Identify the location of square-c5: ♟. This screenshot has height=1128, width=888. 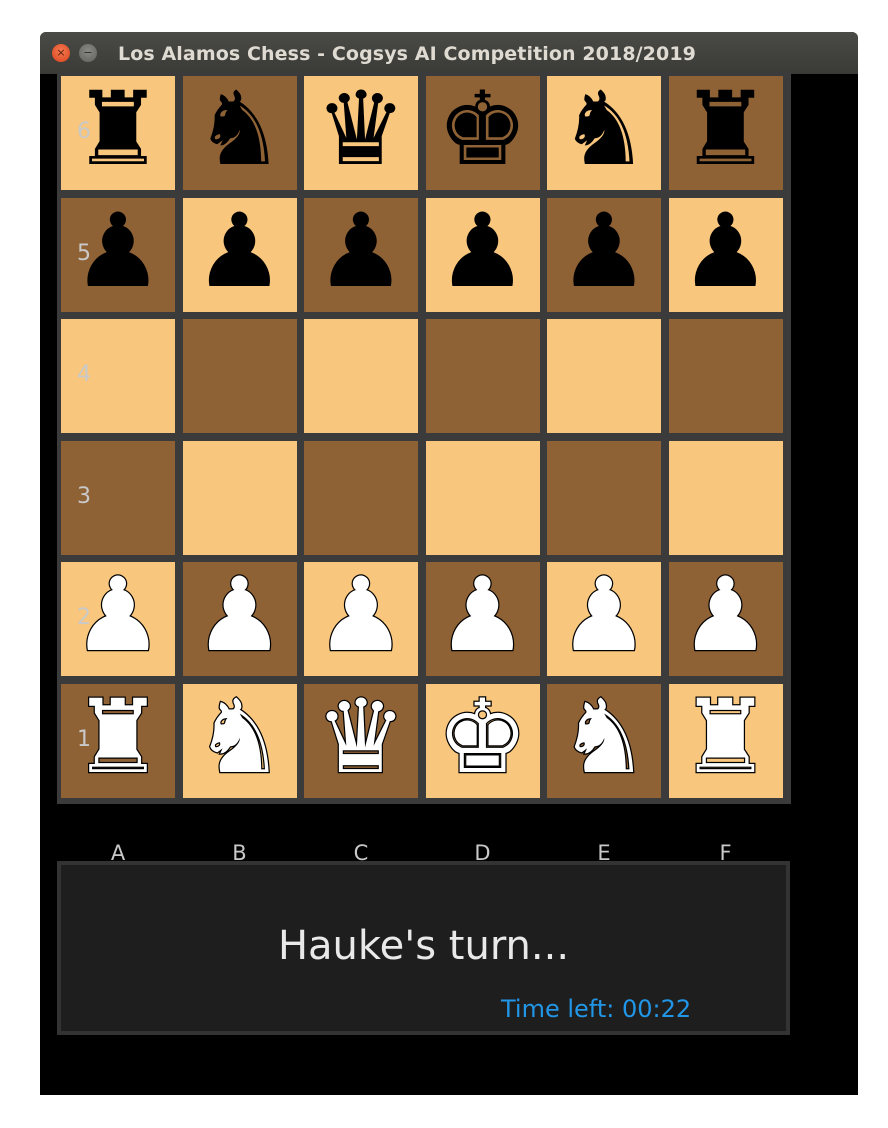
(361, 254).